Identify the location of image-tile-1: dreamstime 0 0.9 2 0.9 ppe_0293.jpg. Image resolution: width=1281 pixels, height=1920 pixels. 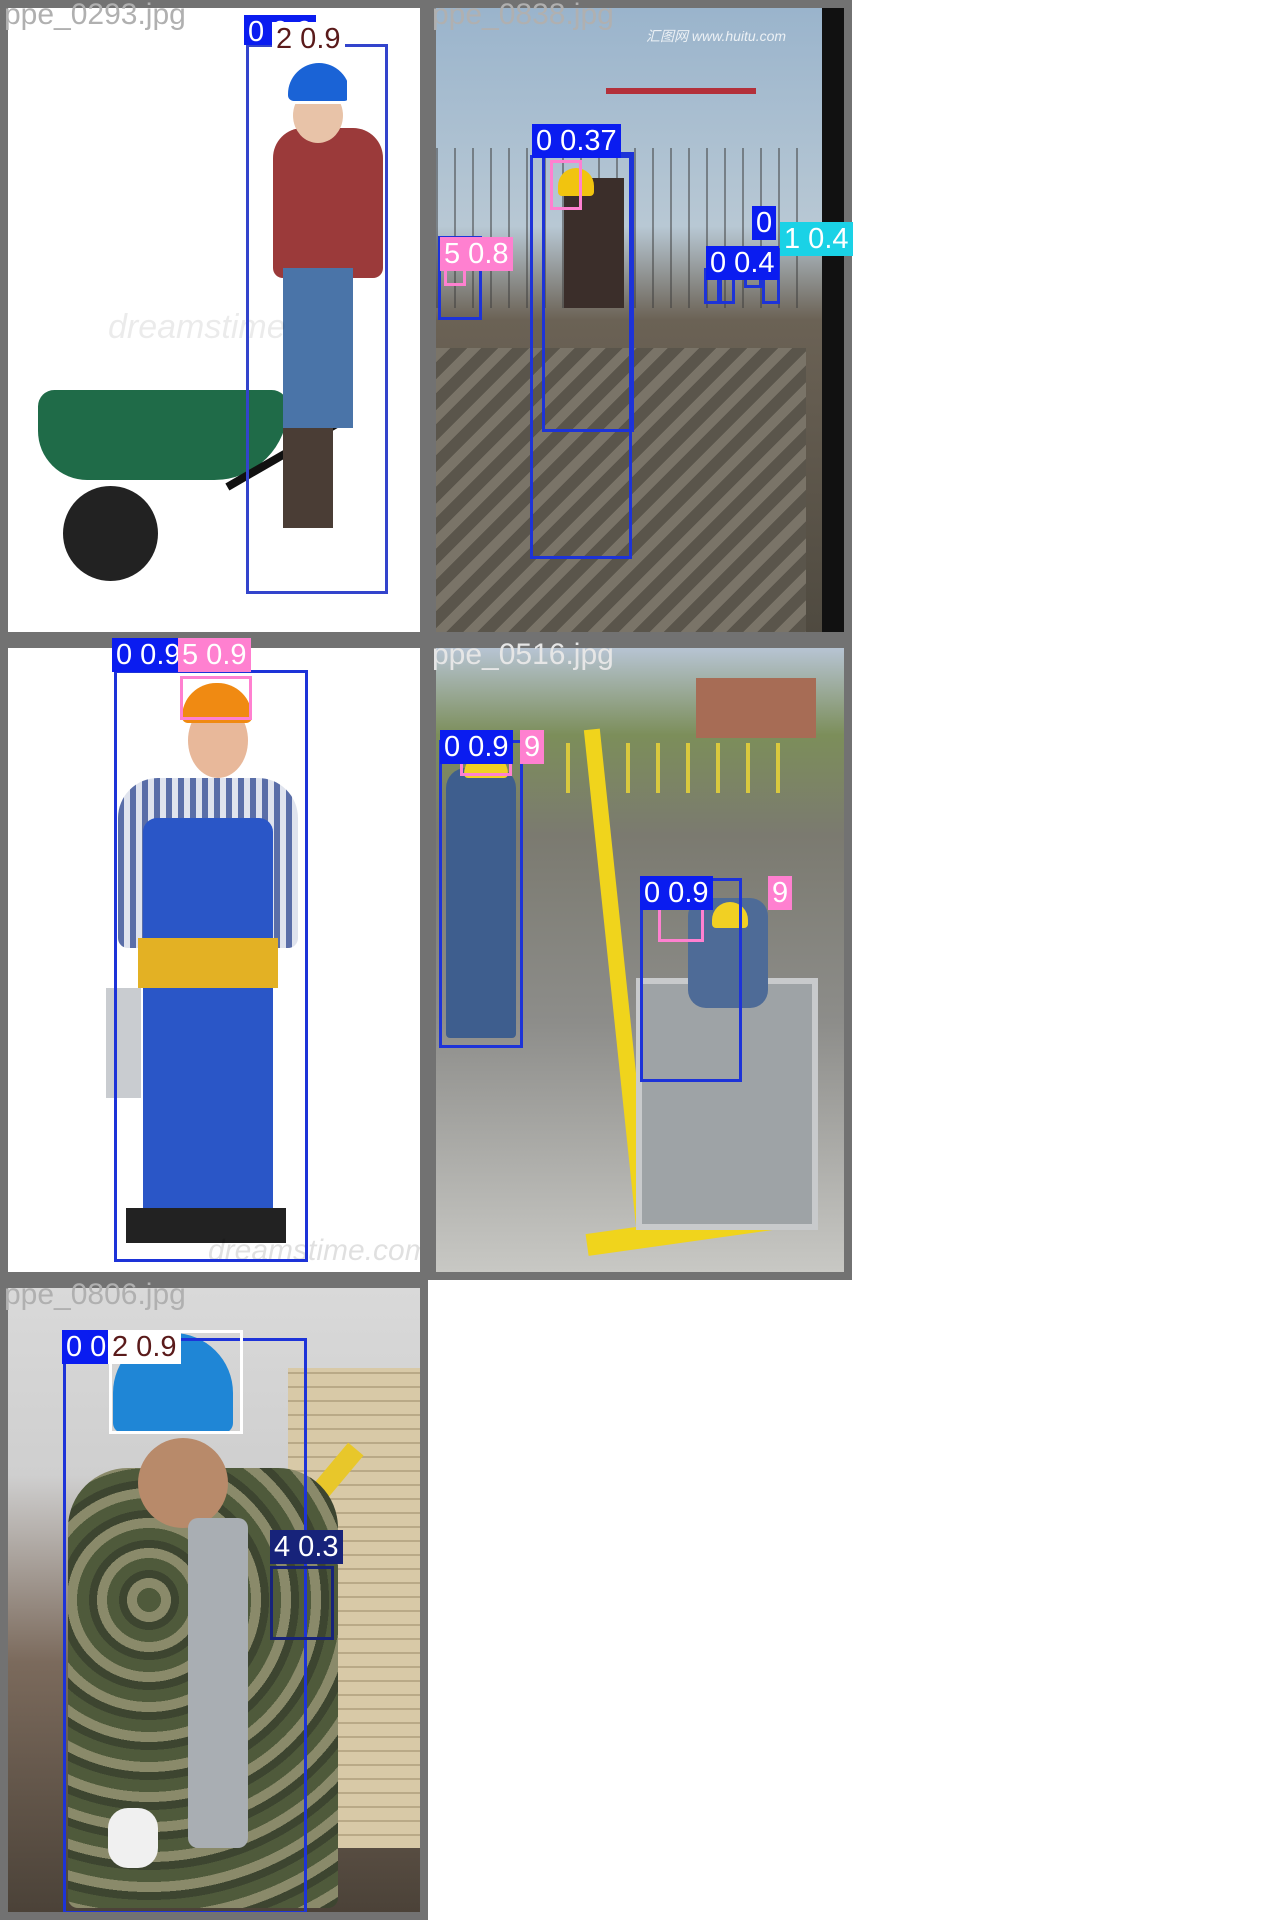
(214, 320).